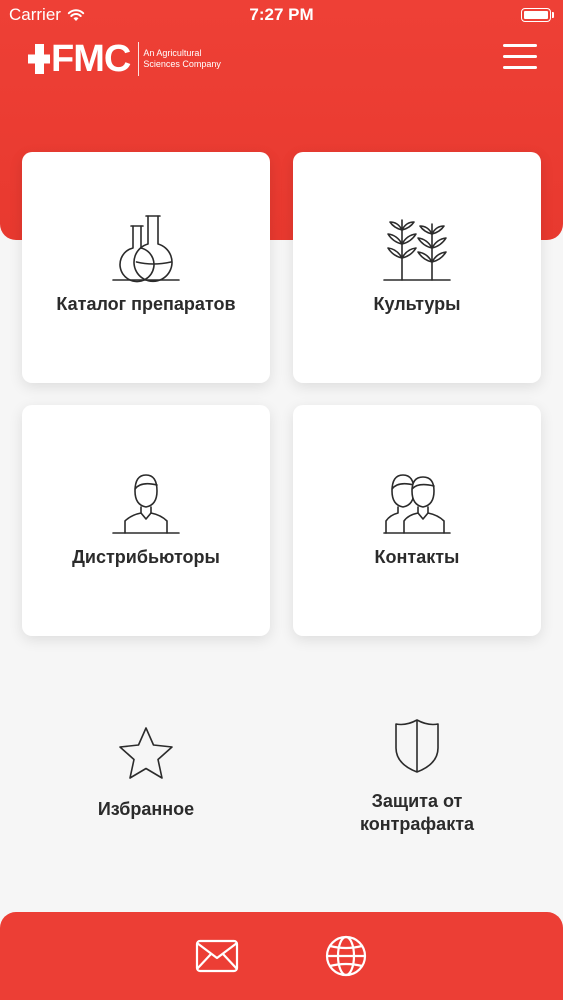 This screenshot has height=1000, width=563. I want to click on anti-counterfeit-label: Защита от контрафакта, so click(417, 813).